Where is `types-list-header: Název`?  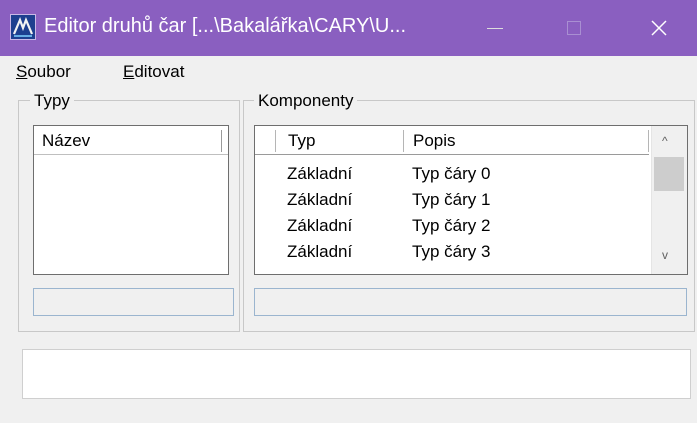 types-list-header: Název is located at coordinates (131, 140).